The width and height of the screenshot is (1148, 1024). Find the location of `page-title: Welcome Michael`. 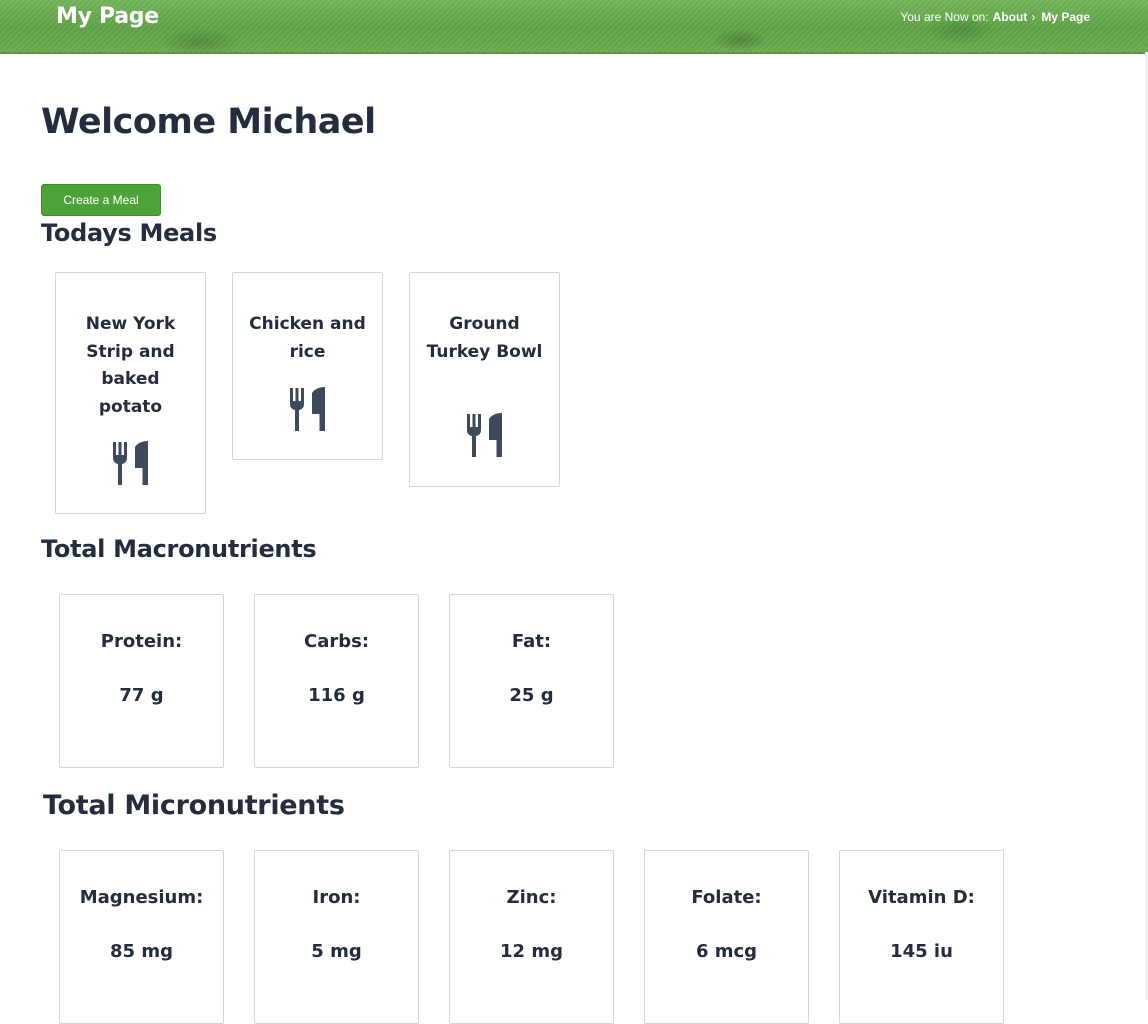

page-title: Welcome Michael is located at coordinates (208, 122).